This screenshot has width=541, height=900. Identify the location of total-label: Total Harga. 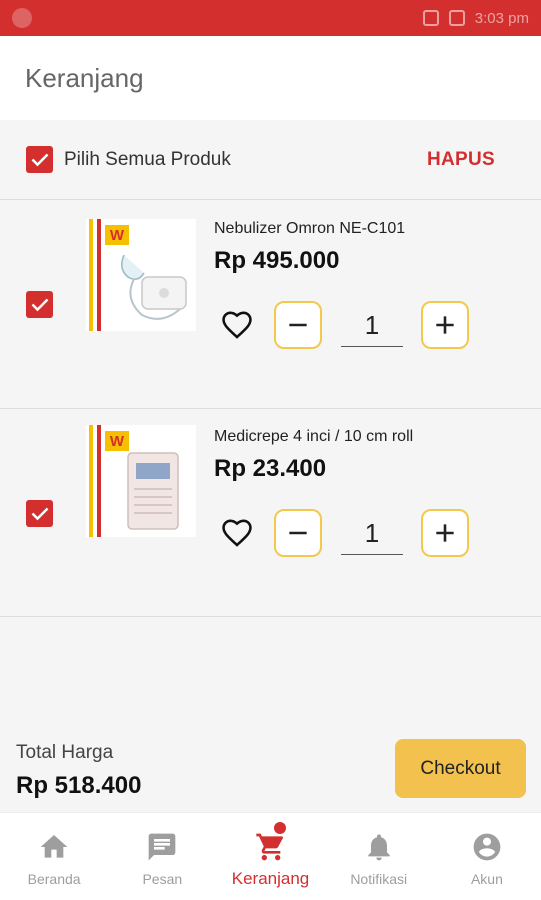
(65, 752).